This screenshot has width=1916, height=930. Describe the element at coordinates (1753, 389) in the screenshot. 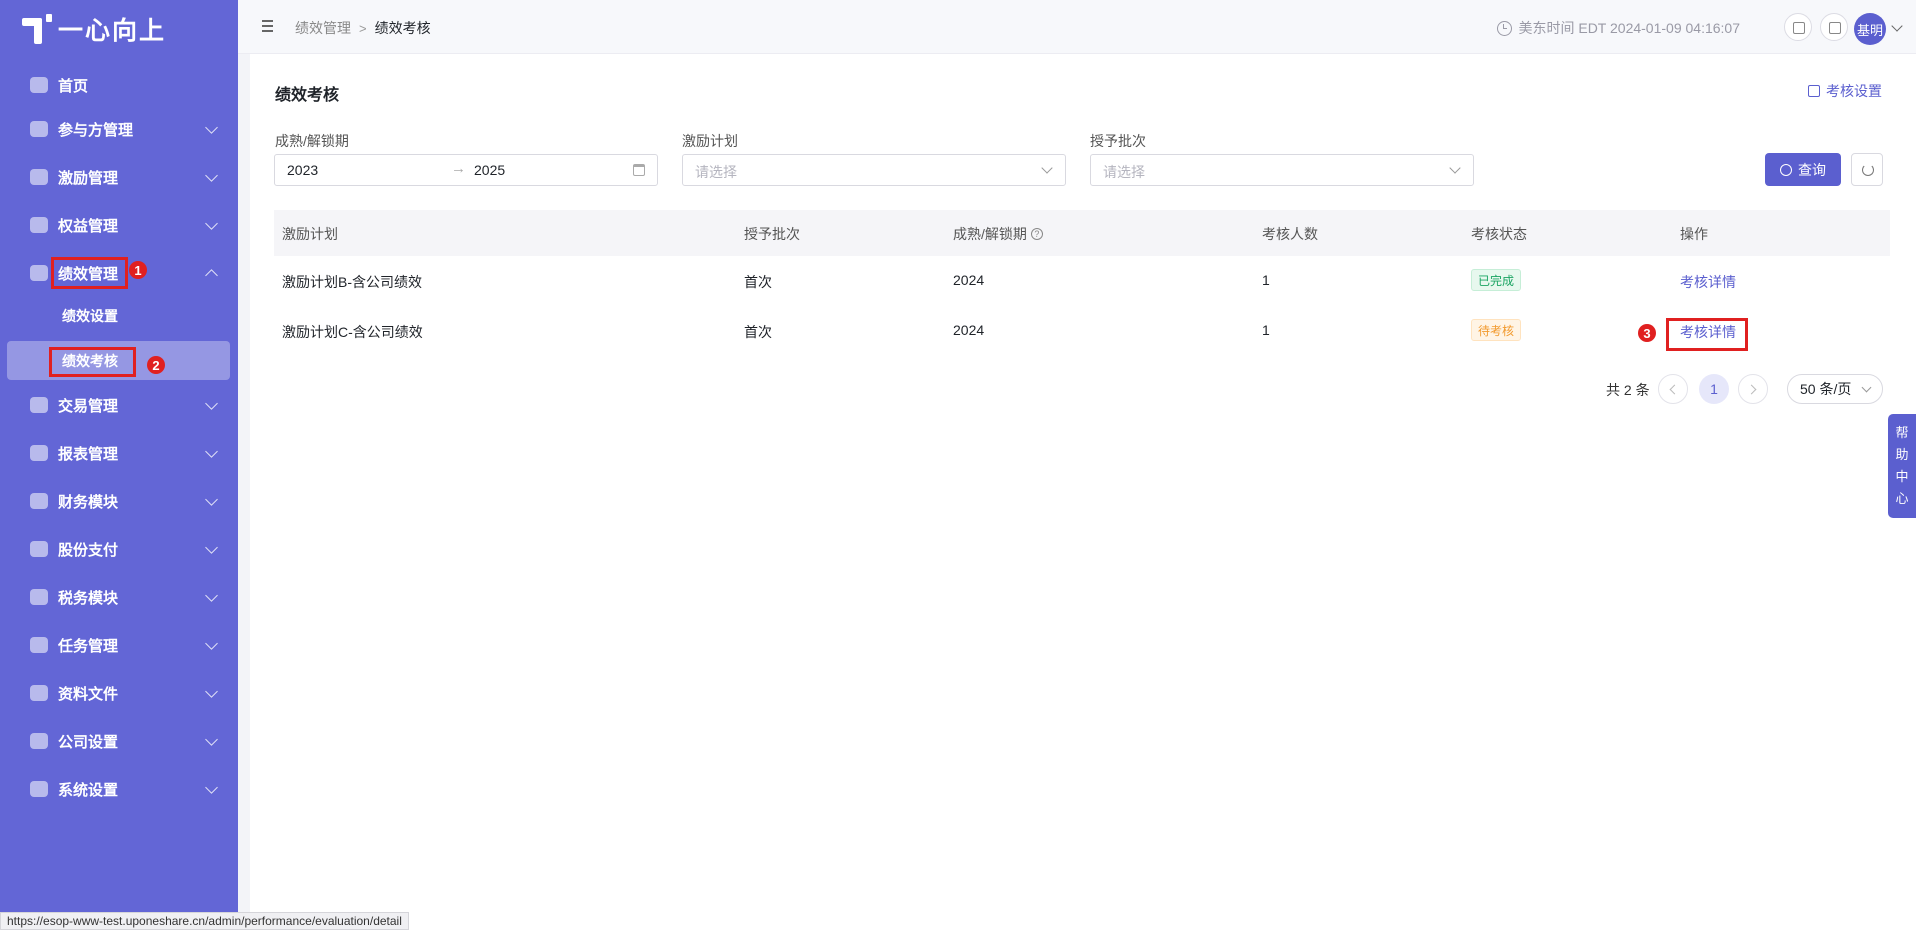

I see `next-page-button` at that location.